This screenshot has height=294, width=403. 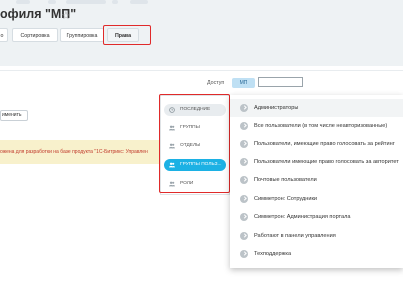 I want to click on picker-item: Техподдержка, so click(x=316, y=254).